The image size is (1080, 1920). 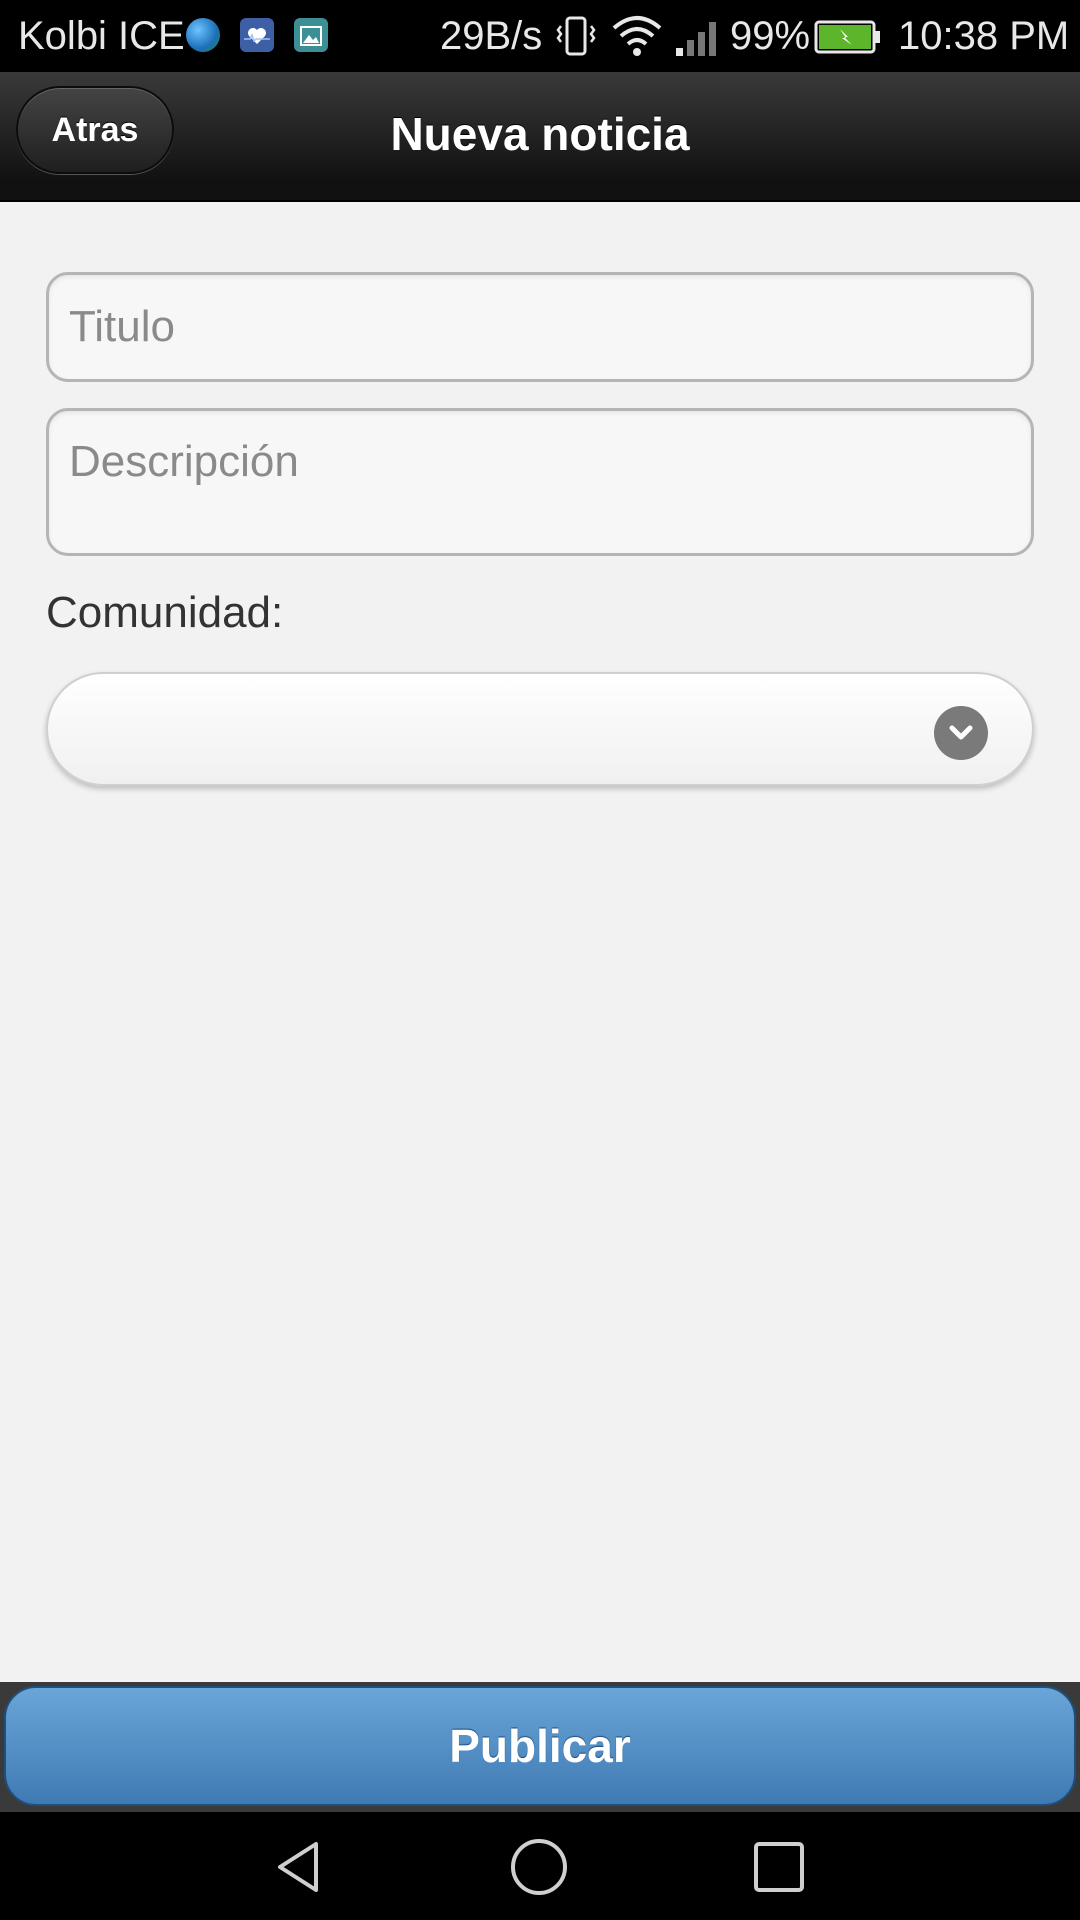 I want to click on network-speed: 29B/s, so click(x=491, y=36).